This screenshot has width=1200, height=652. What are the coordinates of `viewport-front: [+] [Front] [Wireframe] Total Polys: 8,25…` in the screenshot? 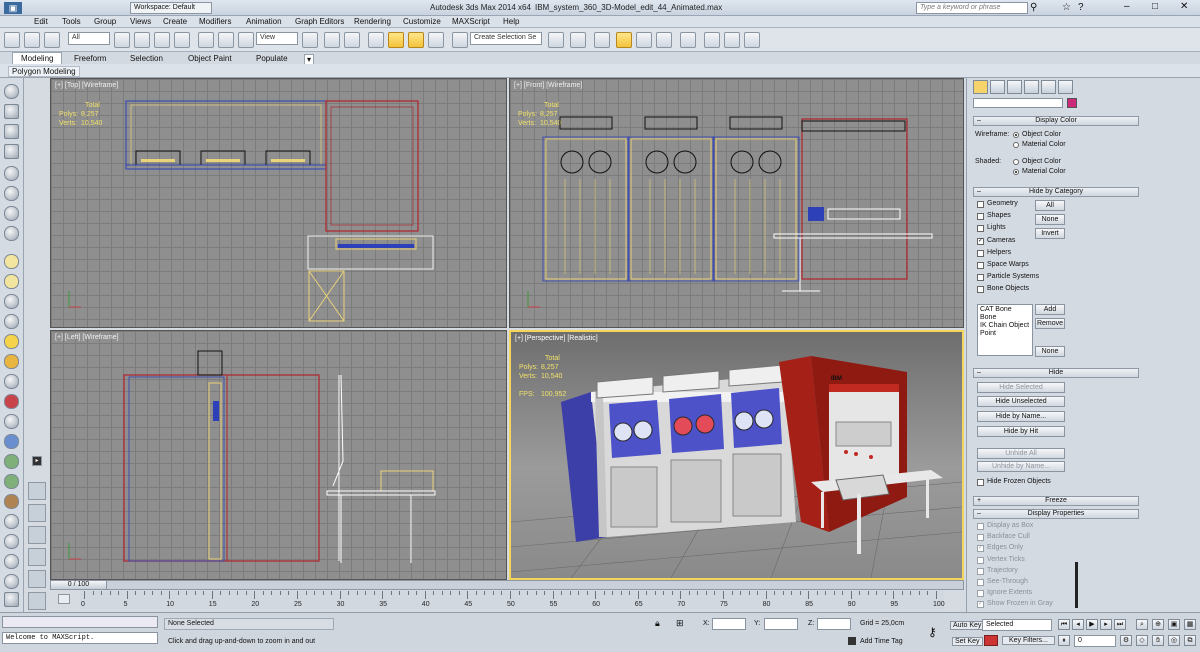 It's located at (736, 203).